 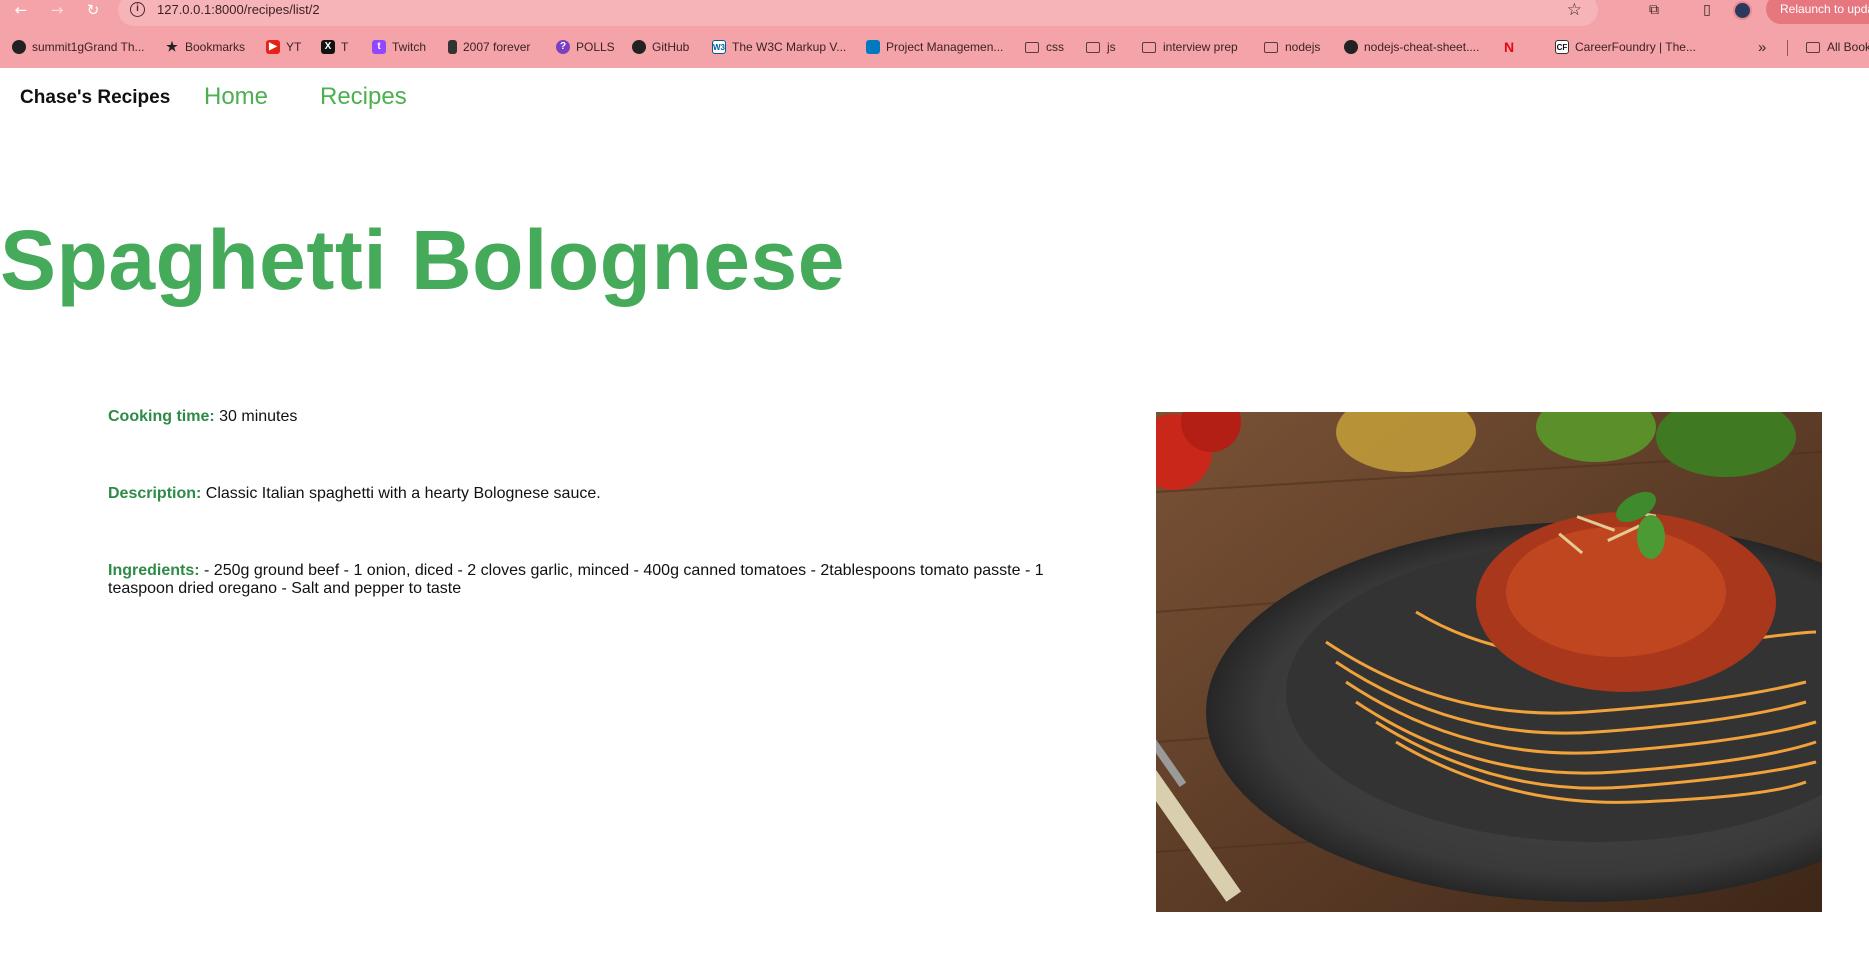 What do you see at coordinates (583, 417) in the screenshot?
I see `cooking-time: Cooking time: 30 minutes` at bounding box center [583, 417].